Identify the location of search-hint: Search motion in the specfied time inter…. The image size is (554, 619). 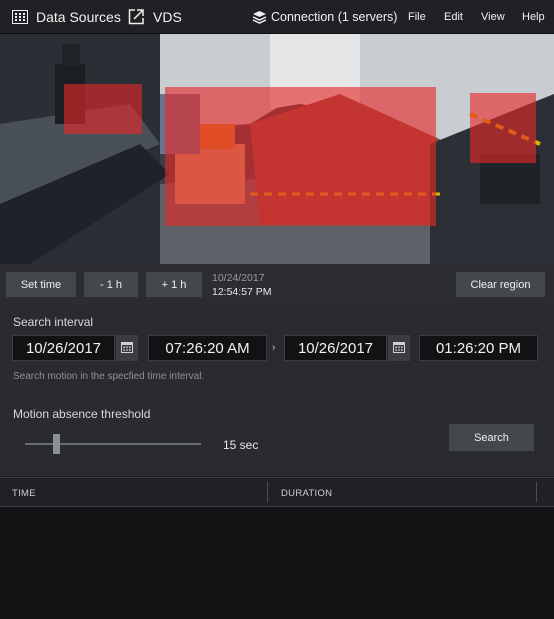
(109, 376).